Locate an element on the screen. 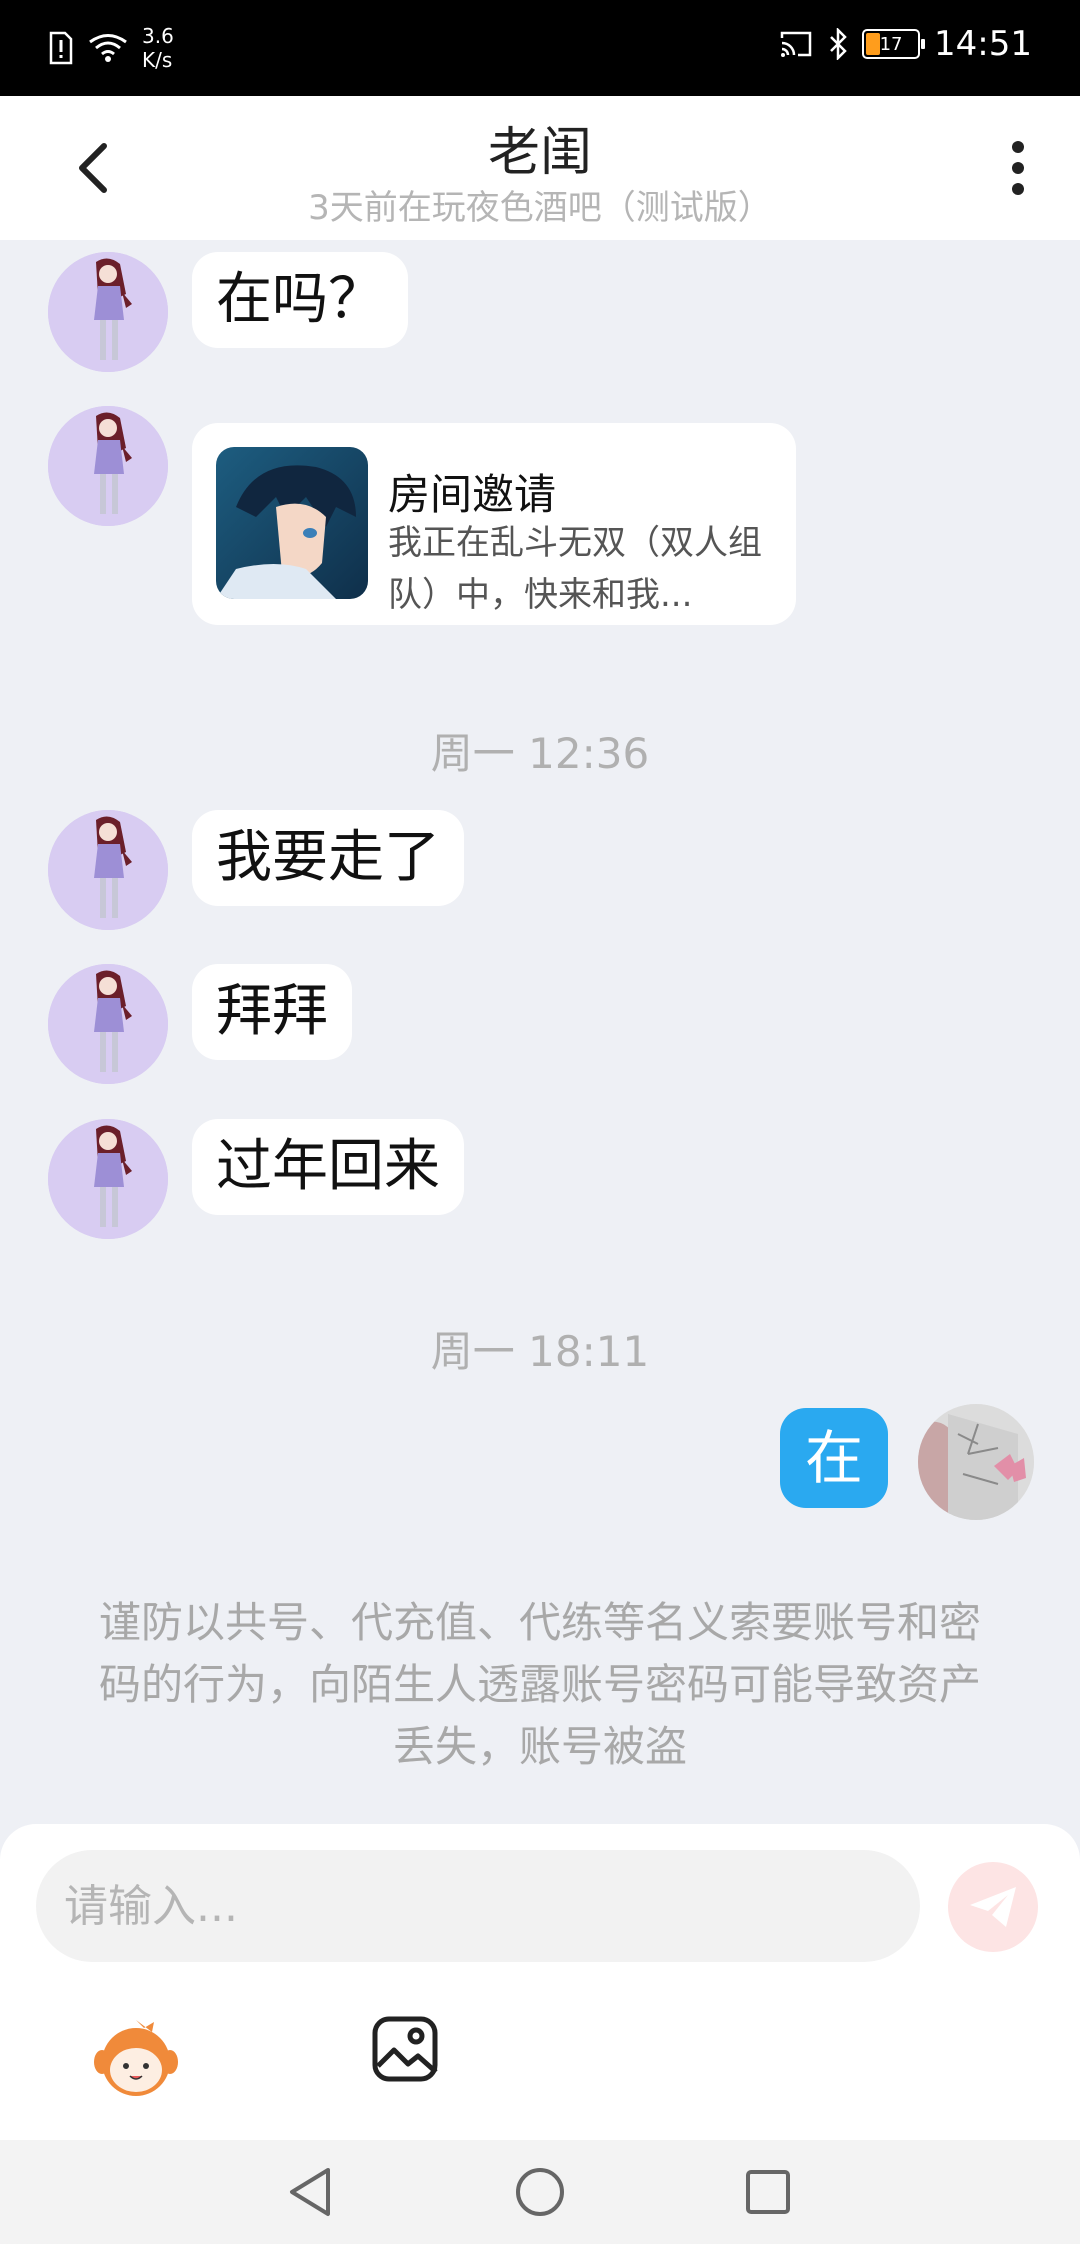 Image resolution: width=1080 pixels, height=2244 pixels. status-left: 3.6 K/s is located at coordinates (111, 48).